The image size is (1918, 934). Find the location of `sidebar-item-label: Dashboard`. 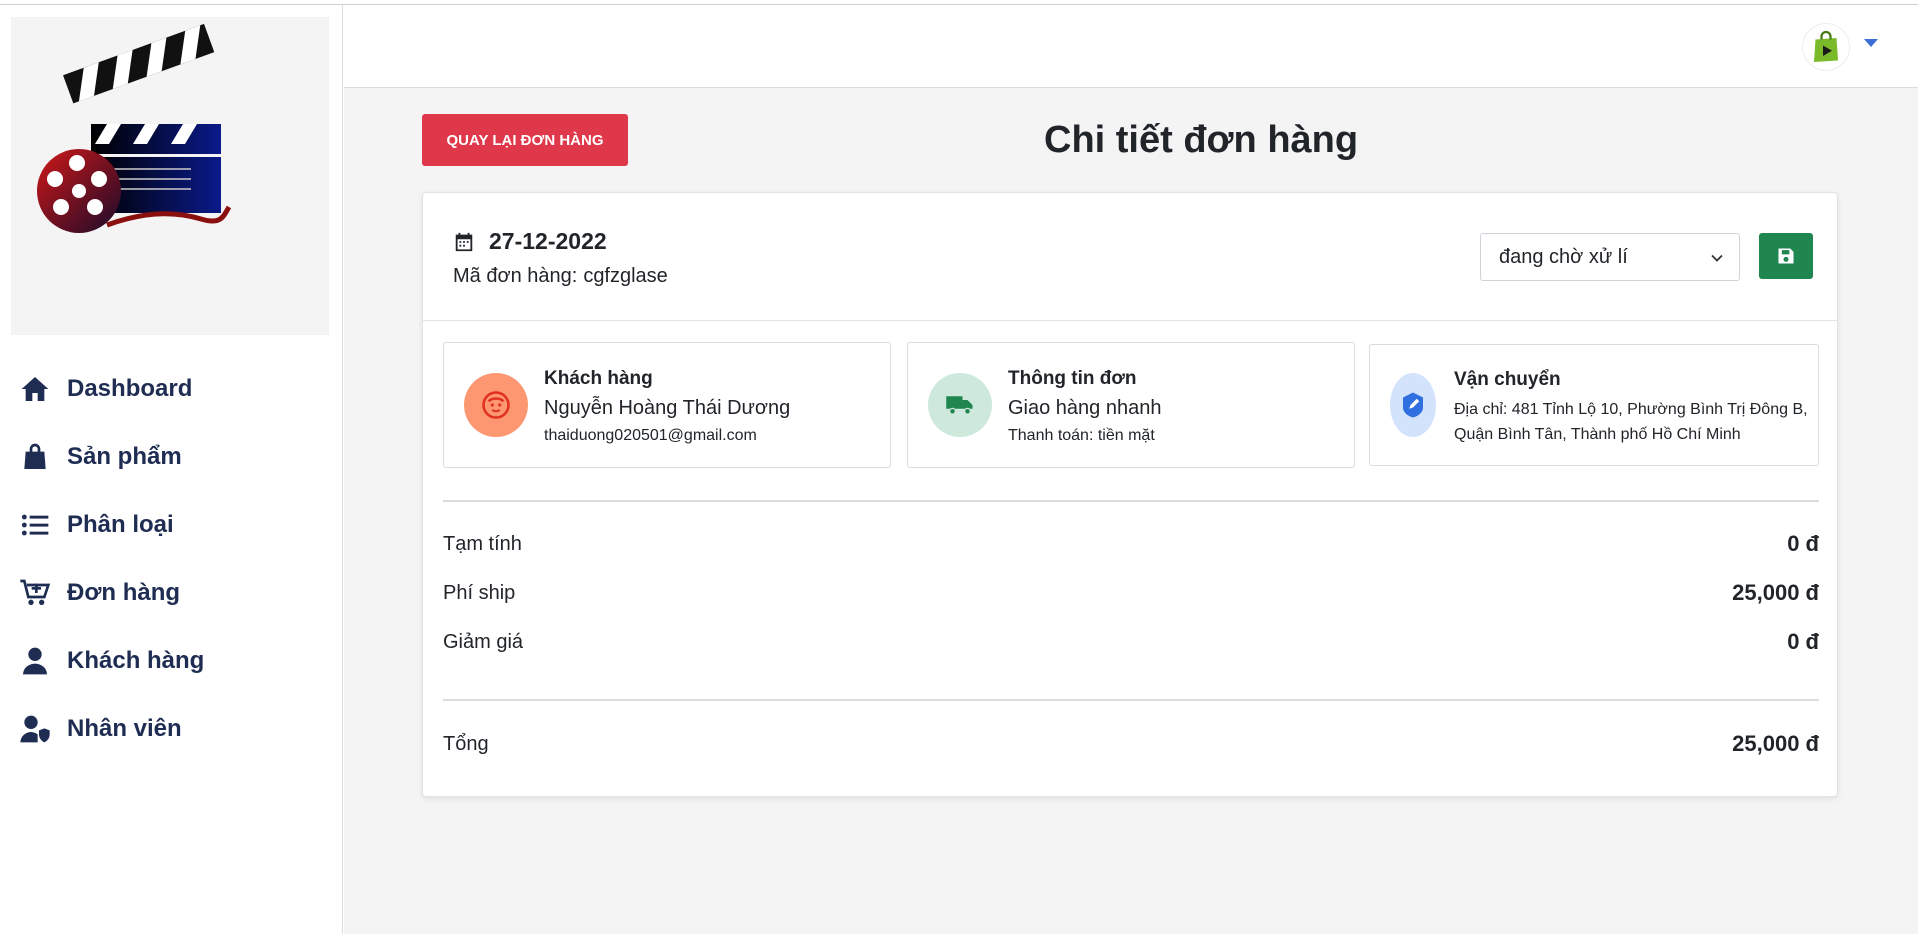

sidebar-item-label: Dashboard is located at coordinates (130, 388).